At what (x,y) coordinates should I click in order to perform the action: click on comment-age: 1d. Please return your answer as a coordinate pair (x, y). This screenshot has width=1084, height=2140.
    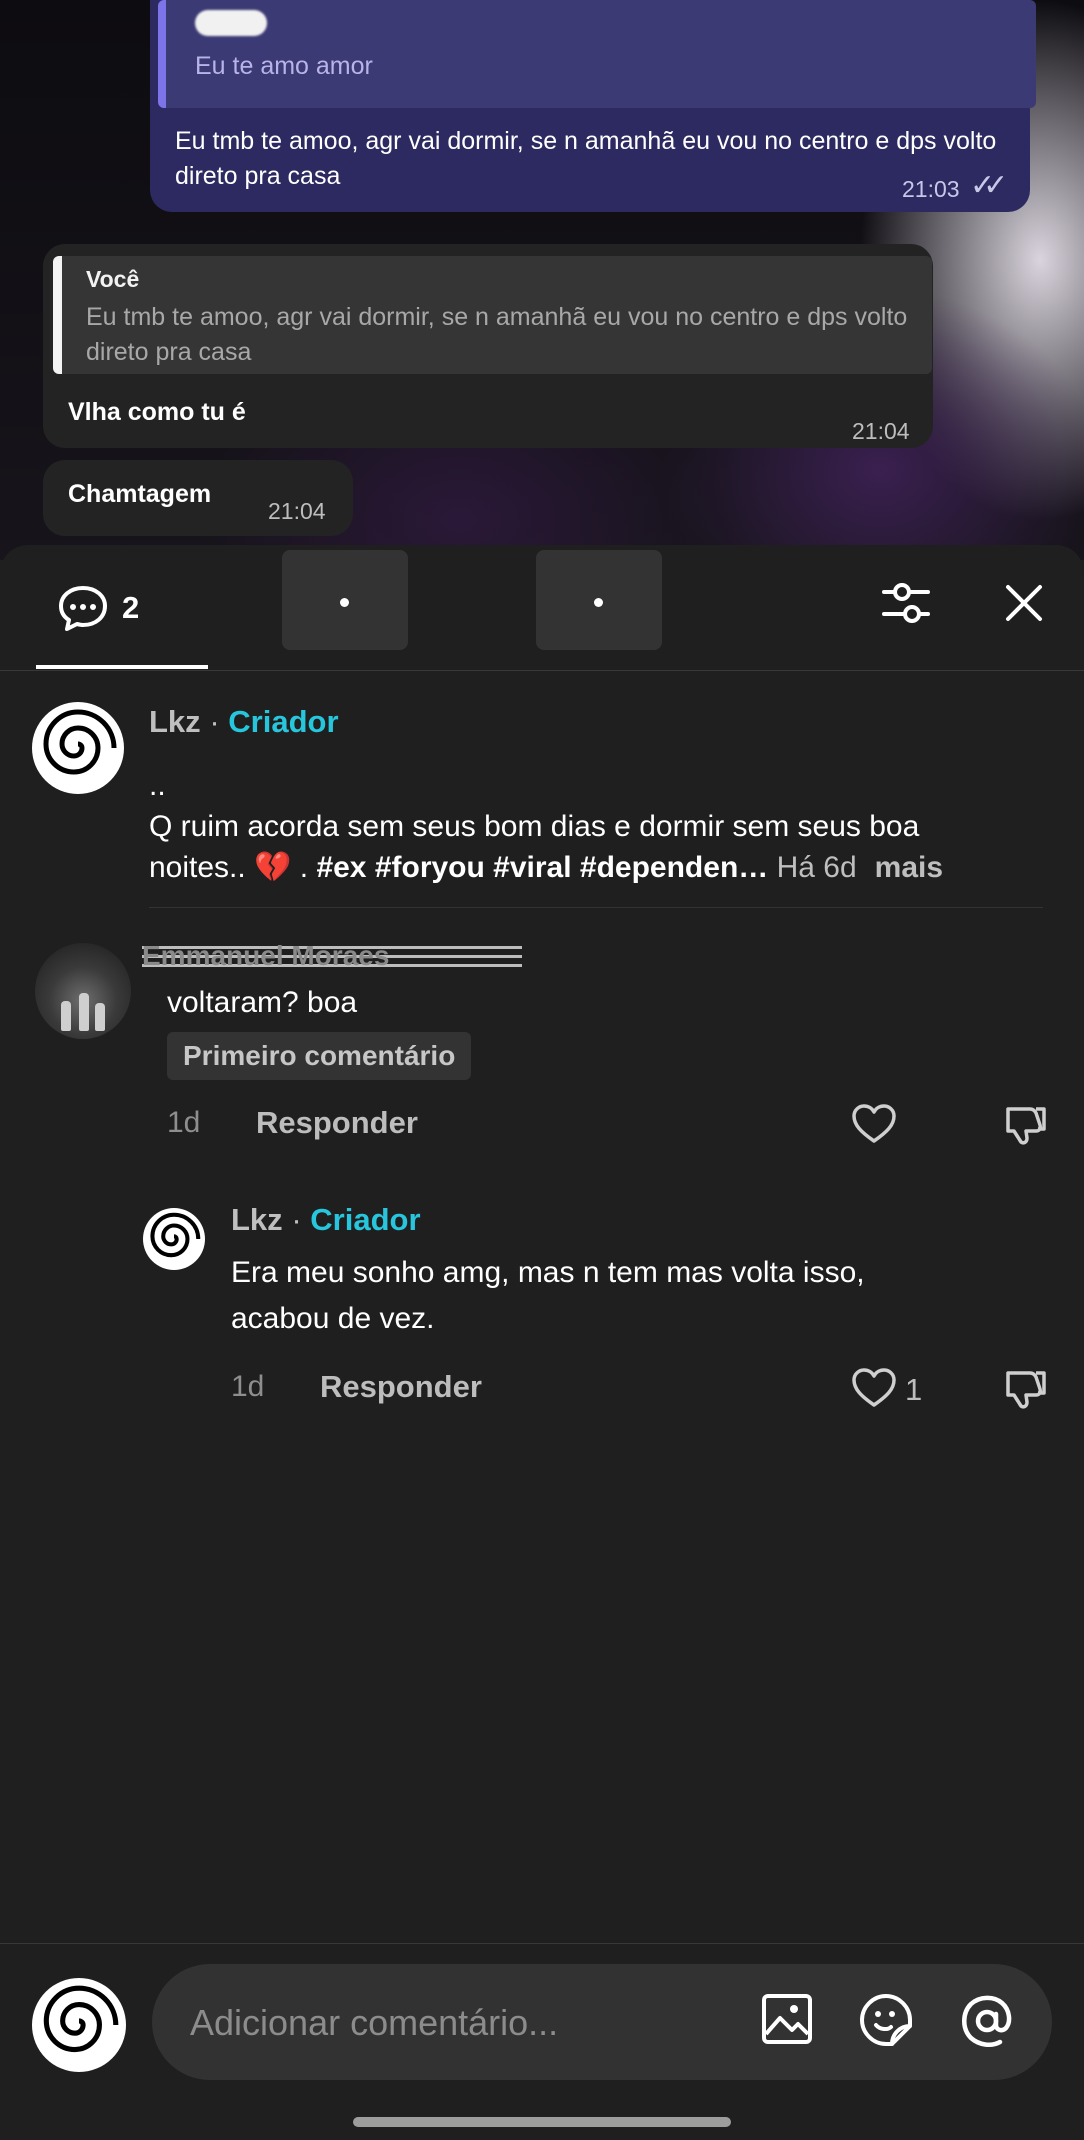
    Looking at the image, I should click on (184, 1122).